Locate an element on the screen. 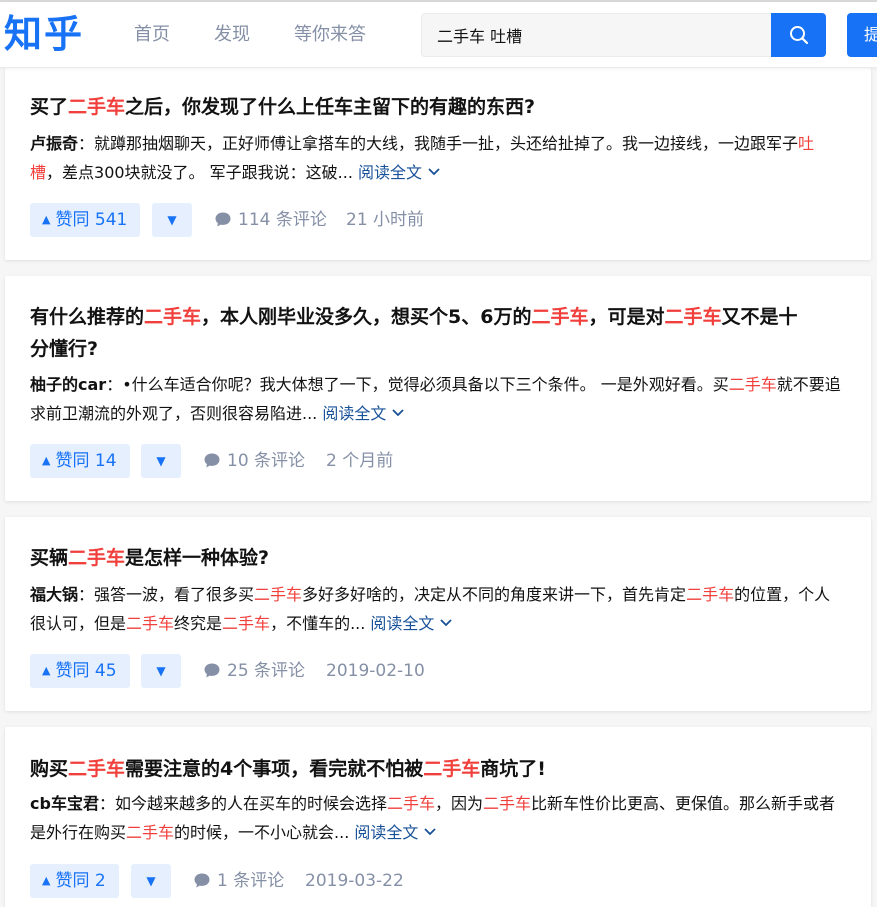  text-segment: 终究是 is located at coordinates (198, 623).